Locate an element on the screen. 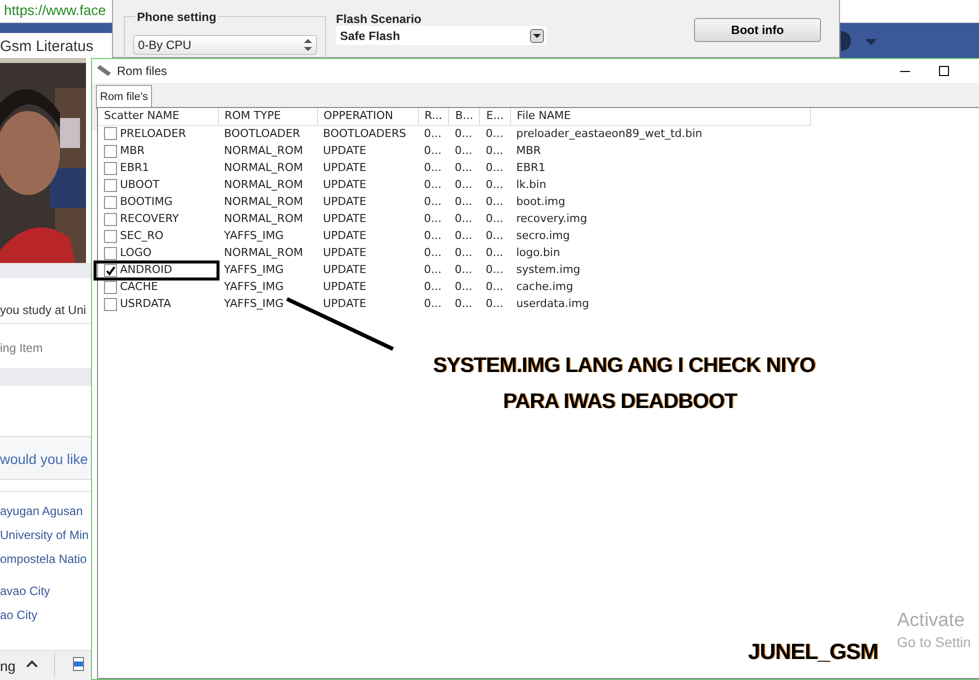  boot-info-button: Boot info is located at coordinates (757, 30).